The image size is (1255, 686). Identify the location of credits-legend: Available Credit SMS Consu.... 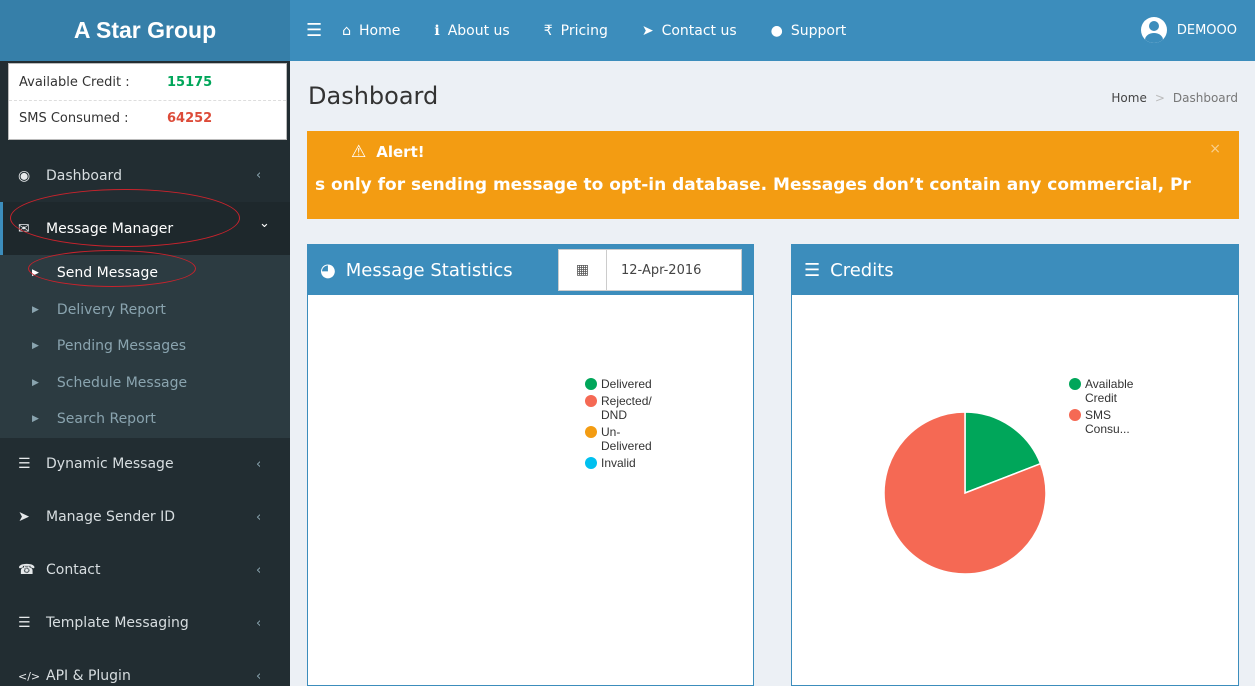
(1106, 408).